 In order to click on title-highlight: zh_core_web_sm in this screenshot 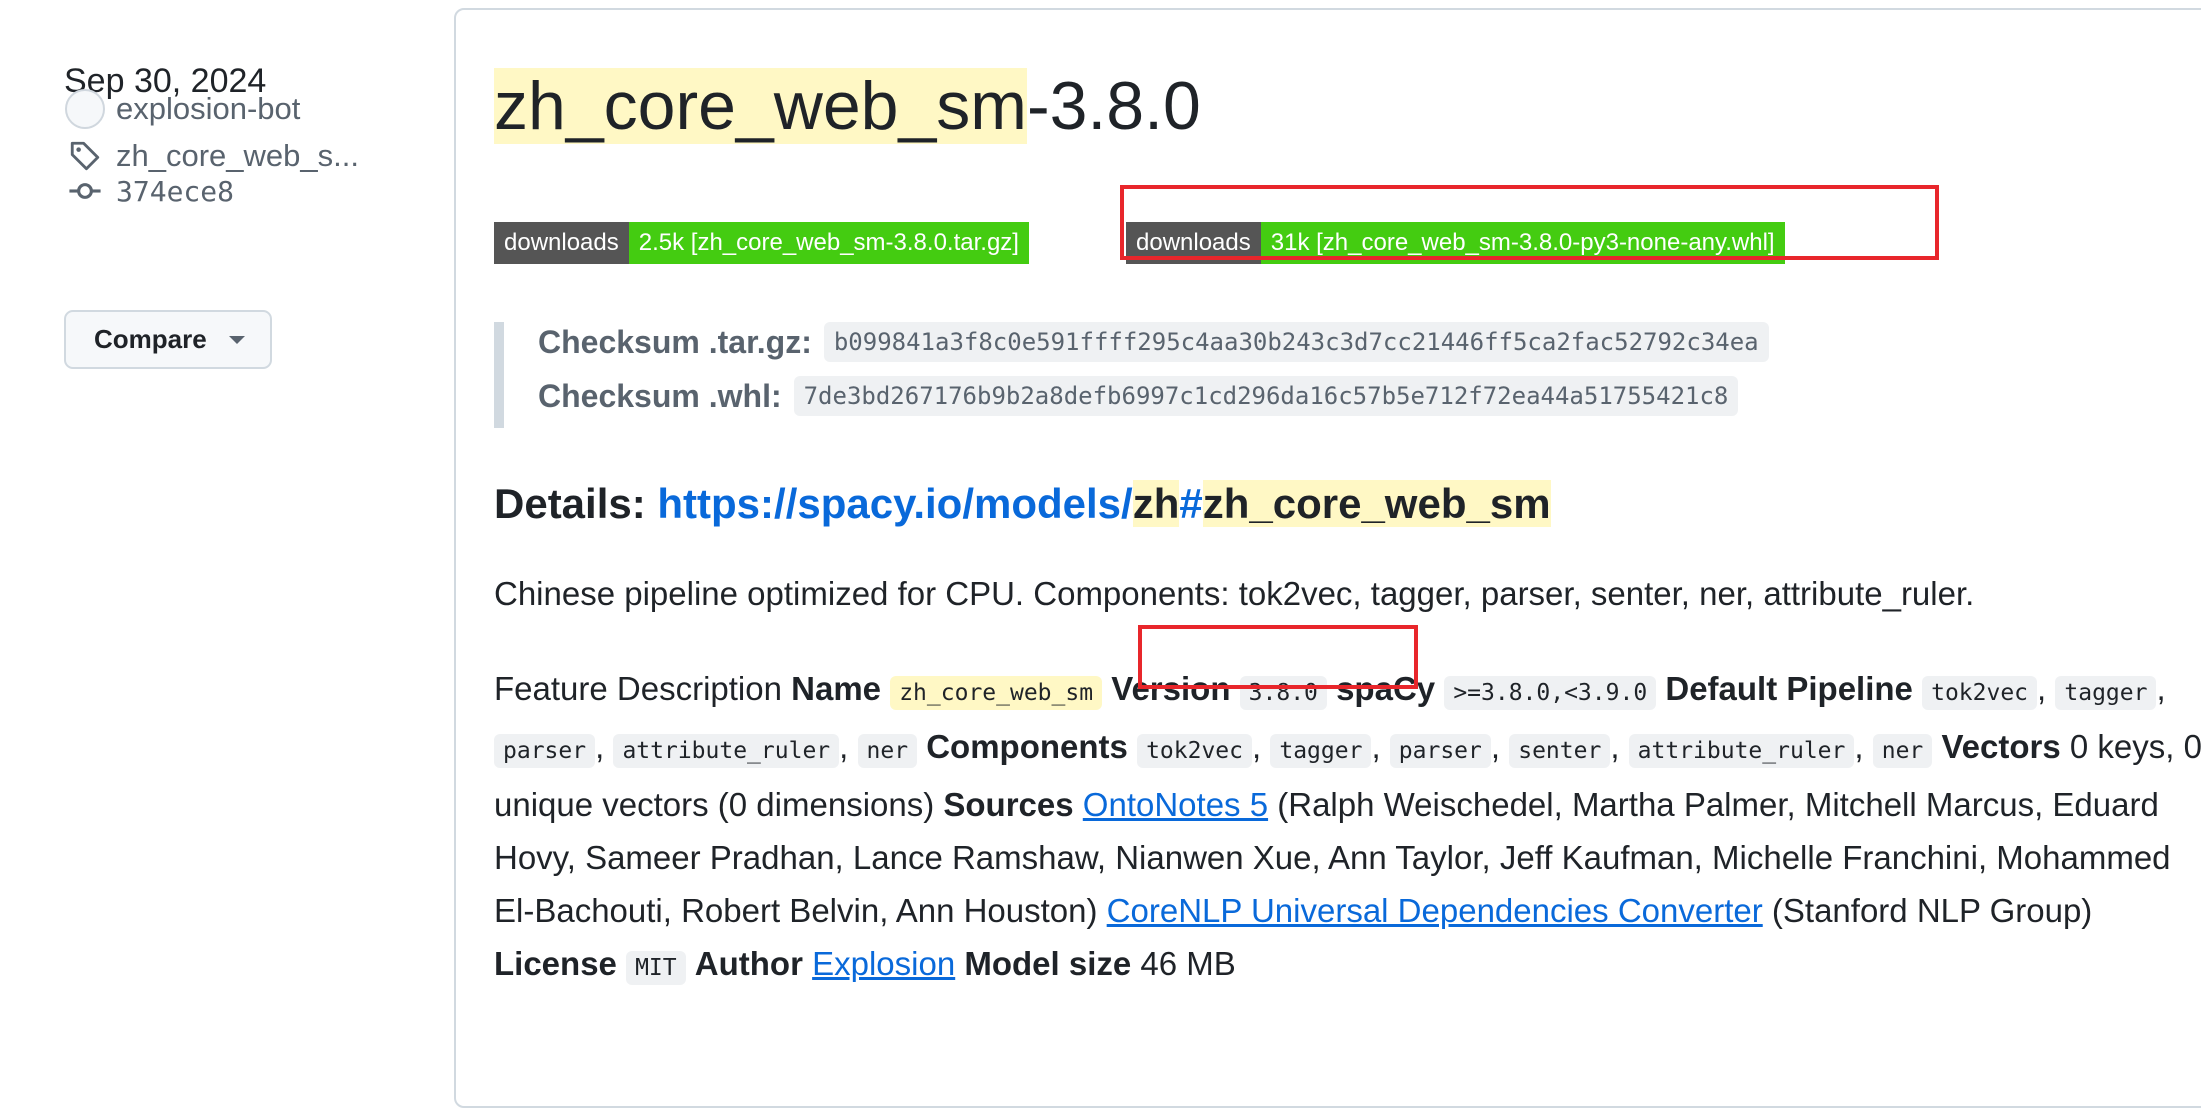, I will do `click(760, 106)`.